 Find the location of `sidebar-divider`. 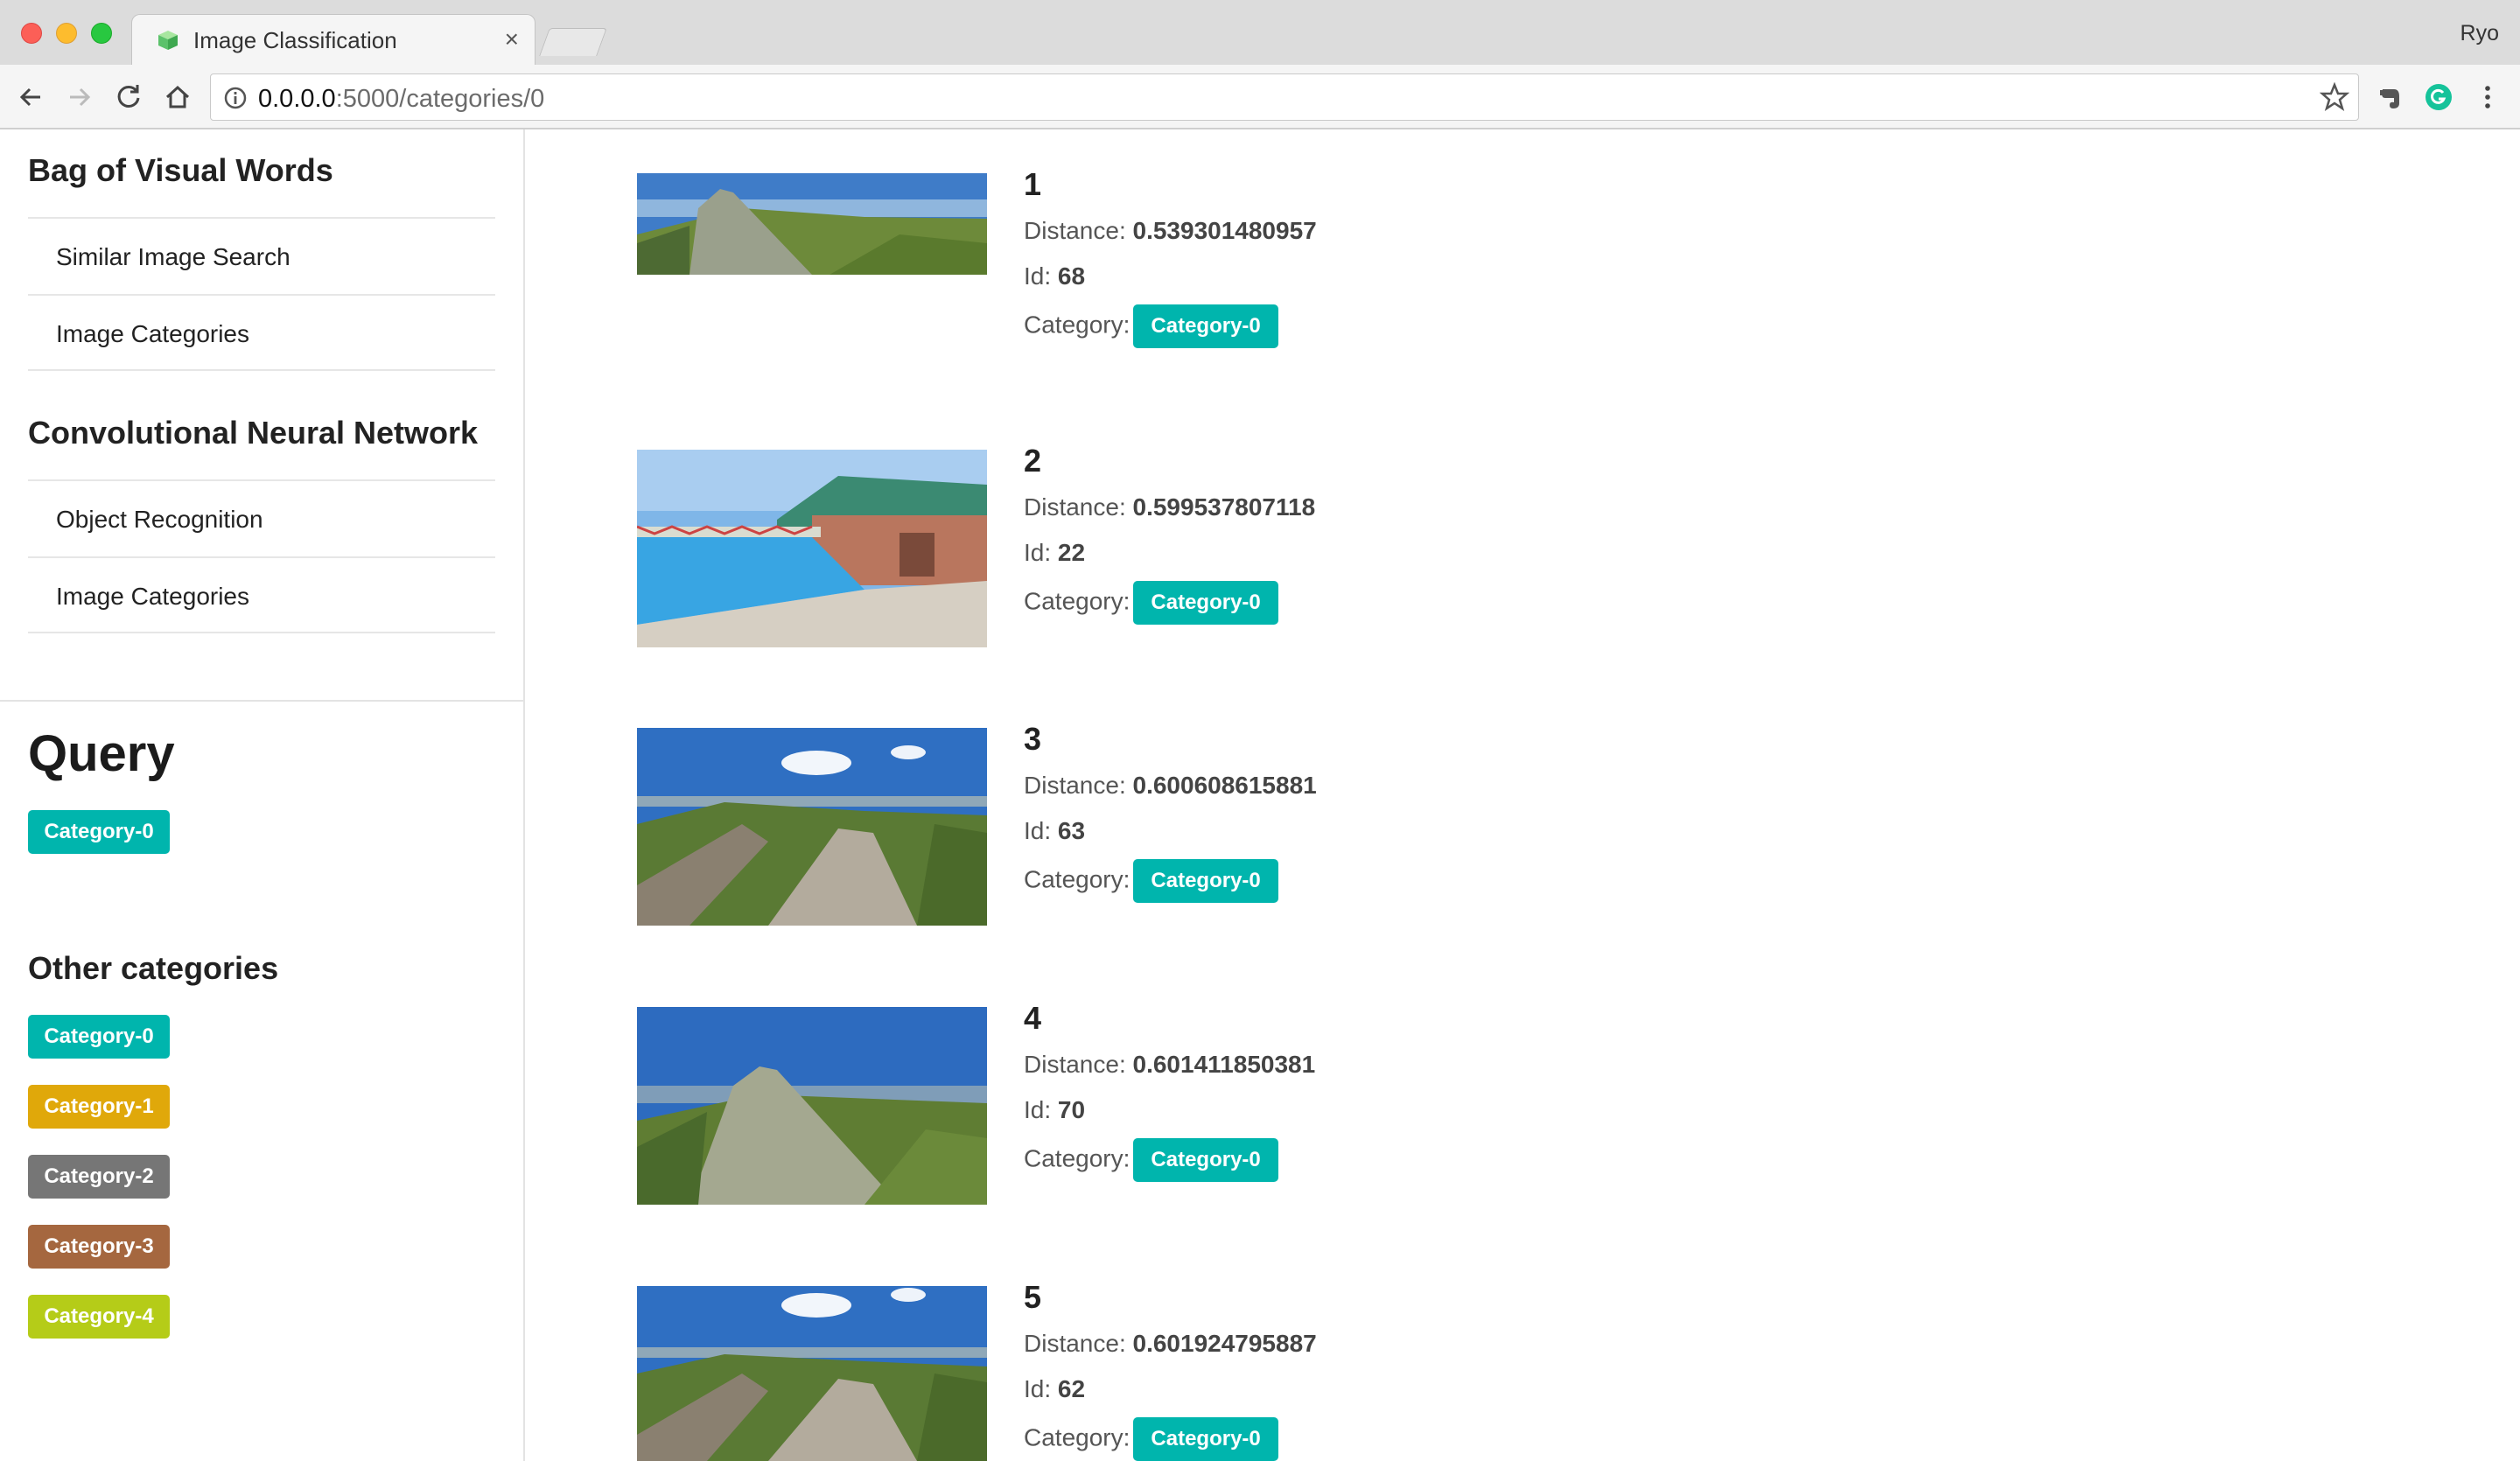

sidebar-divider is located at coordinates (261, 701).